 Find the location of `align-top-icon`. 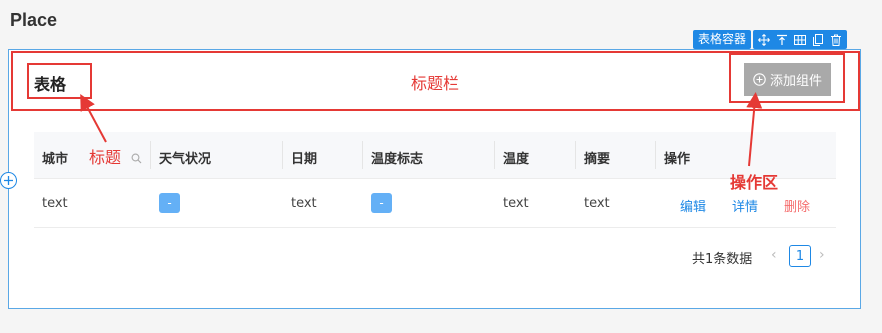

align-top-icon is located at coordinates (782, 39).